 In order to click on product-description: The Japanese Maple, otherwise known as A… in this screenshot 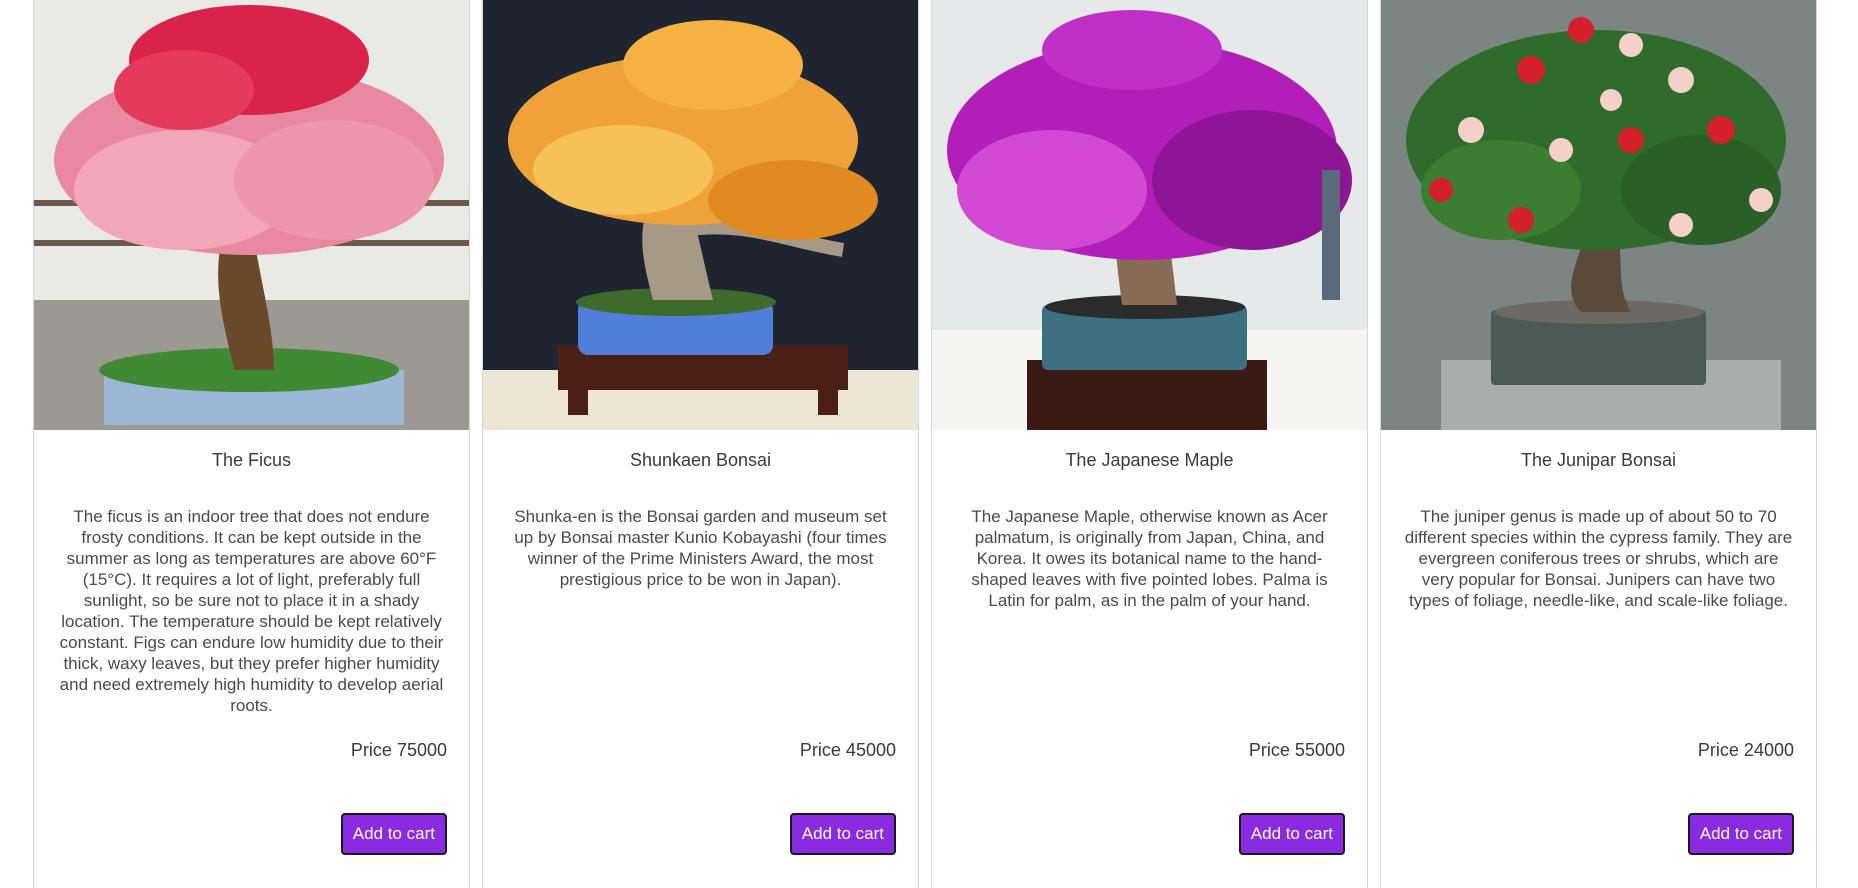, I will do `click(1149, 558)`.